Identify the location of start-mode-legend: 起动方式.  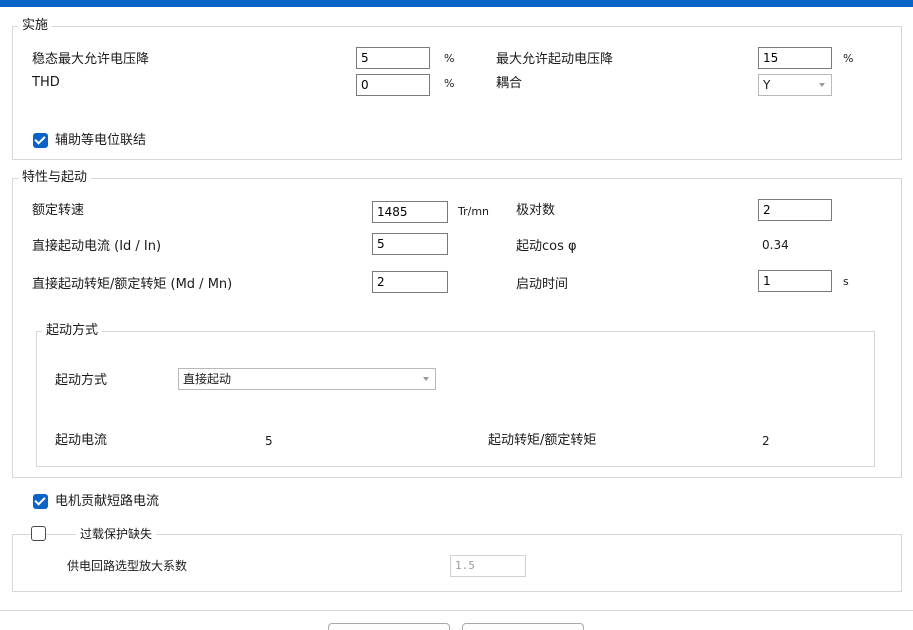
(72, 331).